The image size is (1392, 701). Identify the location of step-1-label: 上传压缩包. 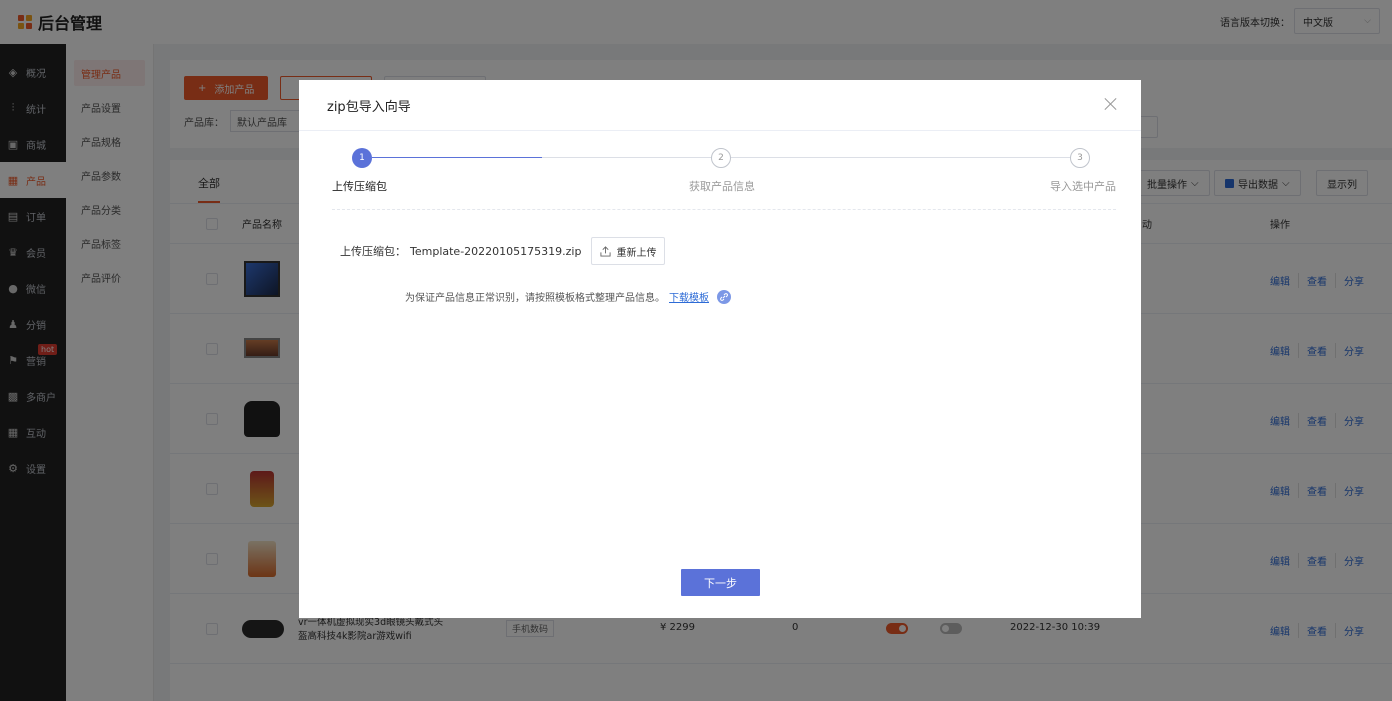
(359, 186).